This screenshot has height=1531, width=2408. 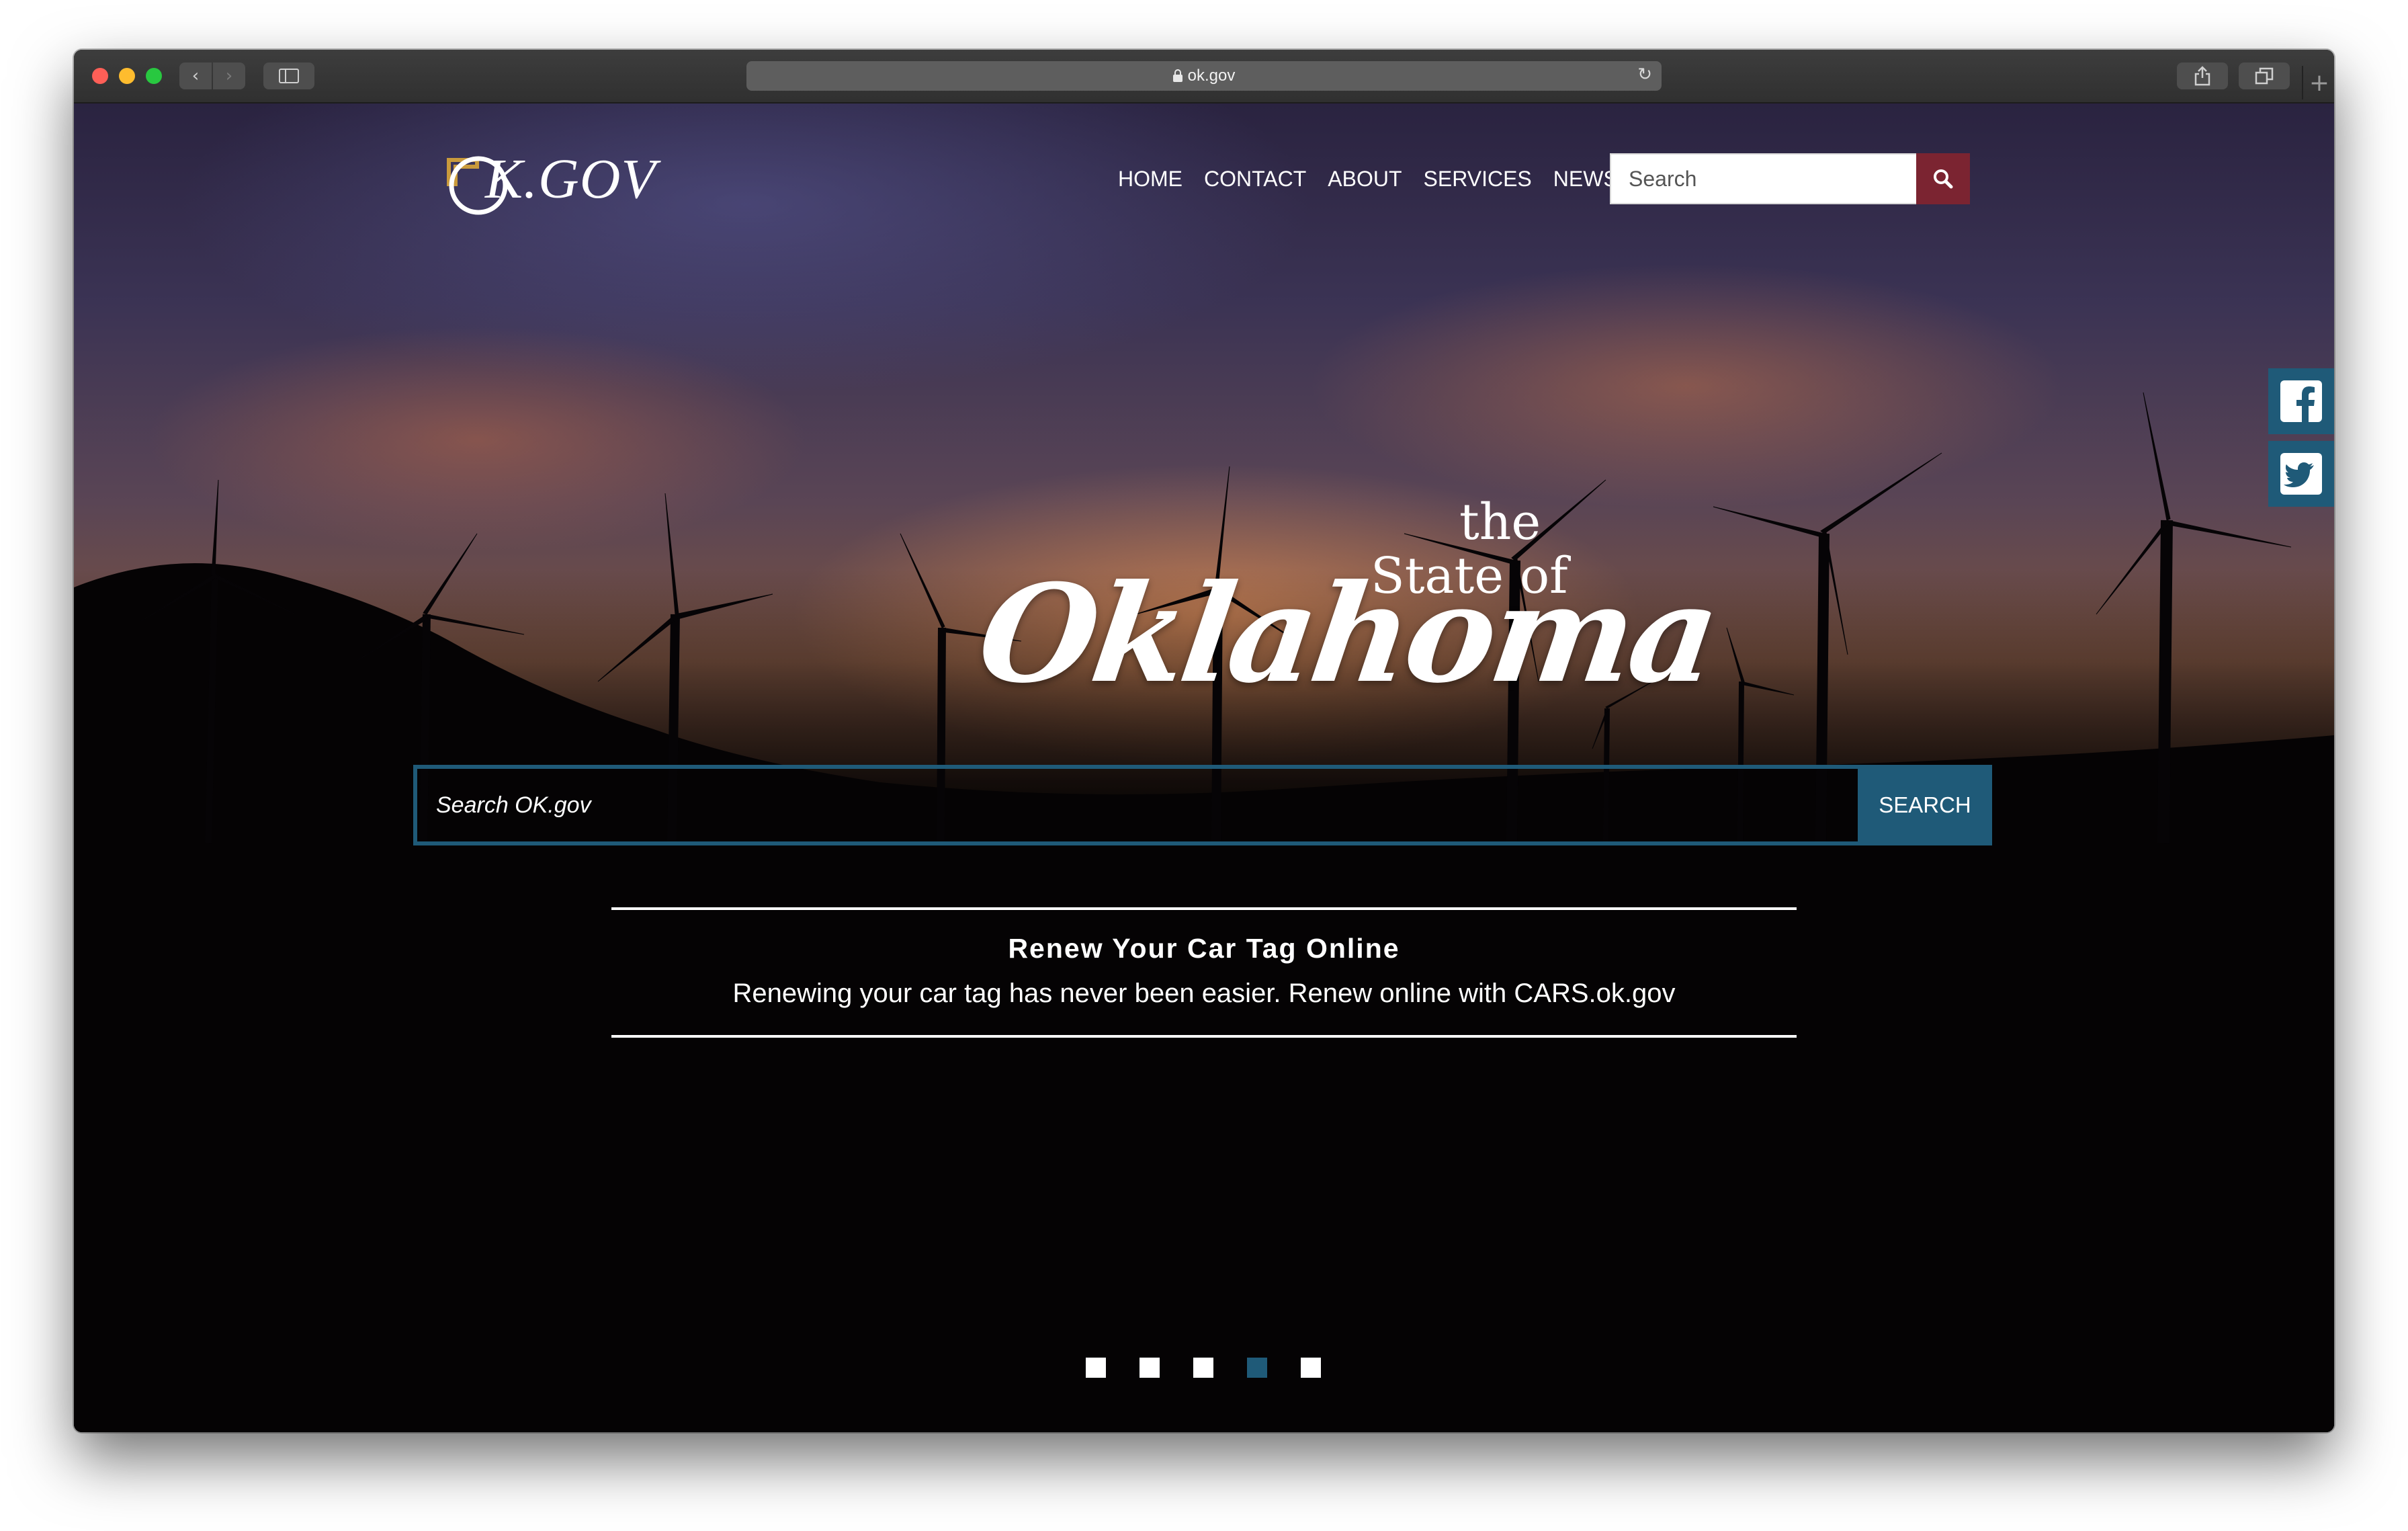 I want to click on twitter-button, so click(x=2301, y=474).